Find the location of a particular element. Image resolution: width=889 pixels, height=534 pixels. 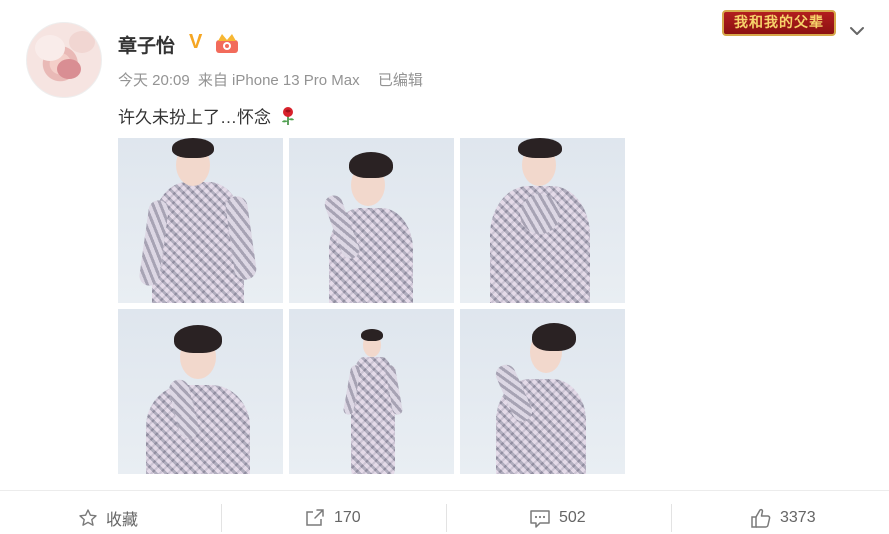

crown-badge-icon is located at coordinates (227, 43).